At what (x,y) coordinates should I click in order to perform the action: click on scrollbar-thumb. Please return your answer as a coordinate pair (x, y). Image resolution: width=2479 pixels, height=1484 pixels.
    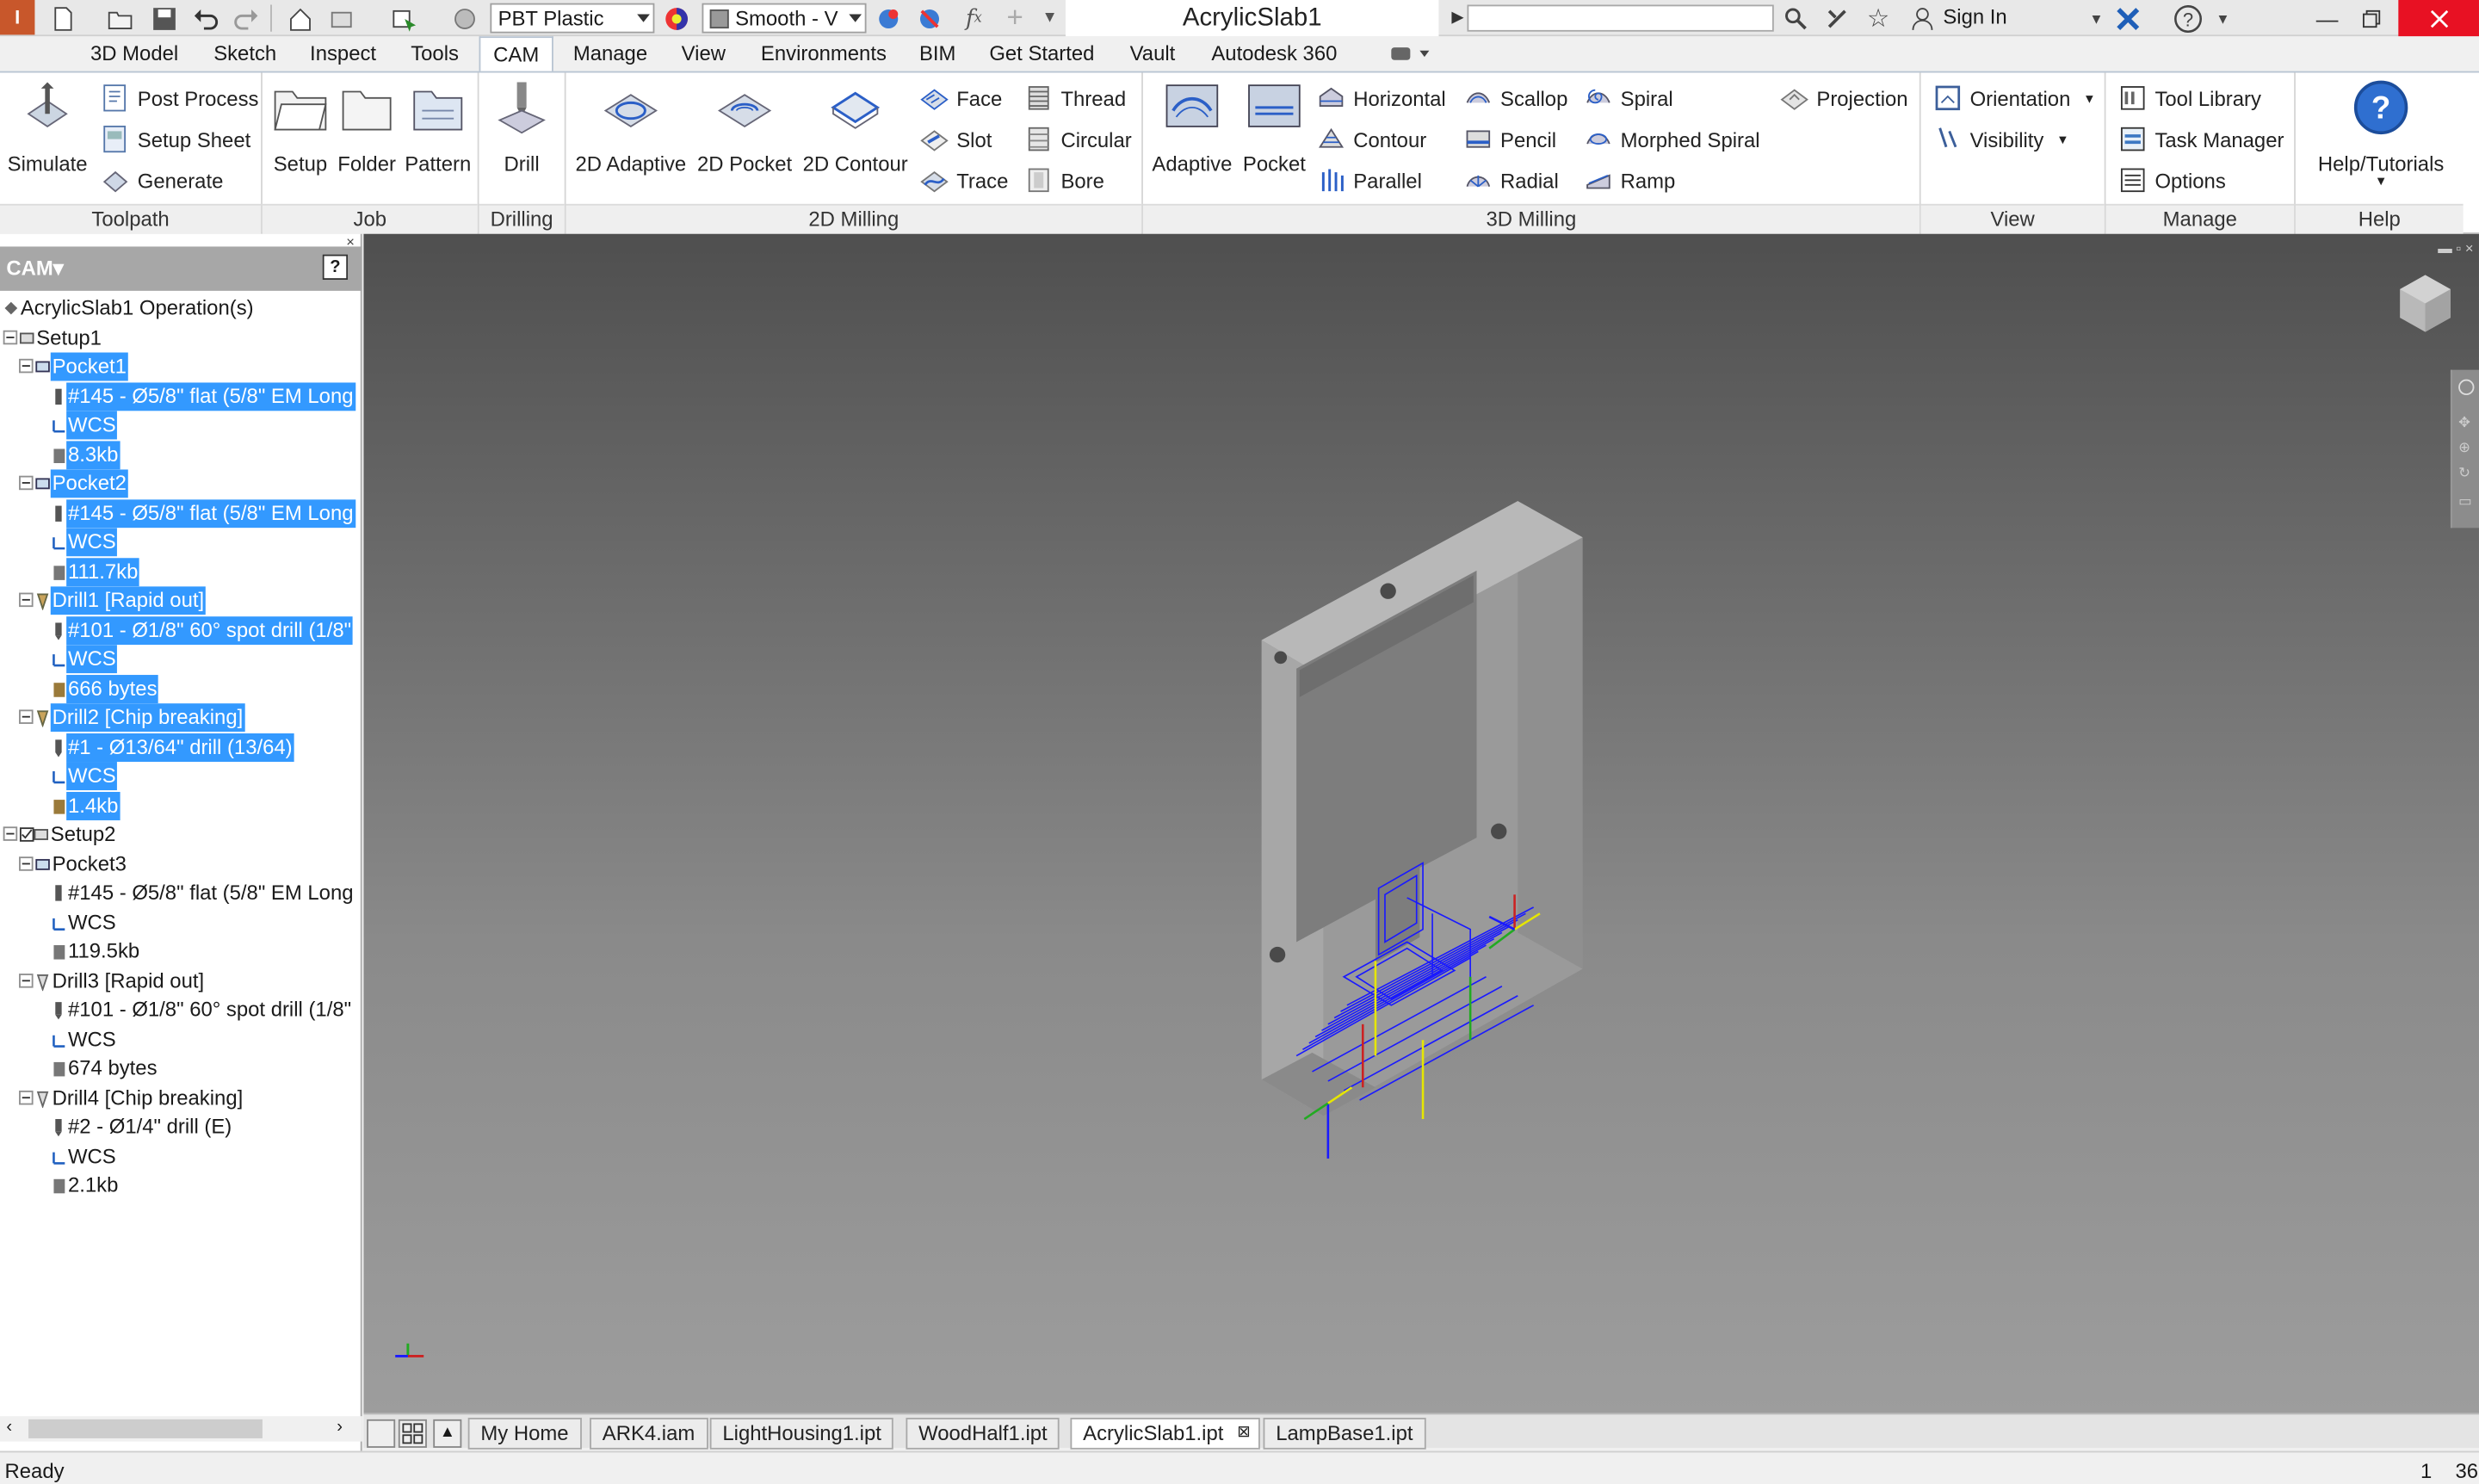
    Looking at the image, I should click on (145, 1428).